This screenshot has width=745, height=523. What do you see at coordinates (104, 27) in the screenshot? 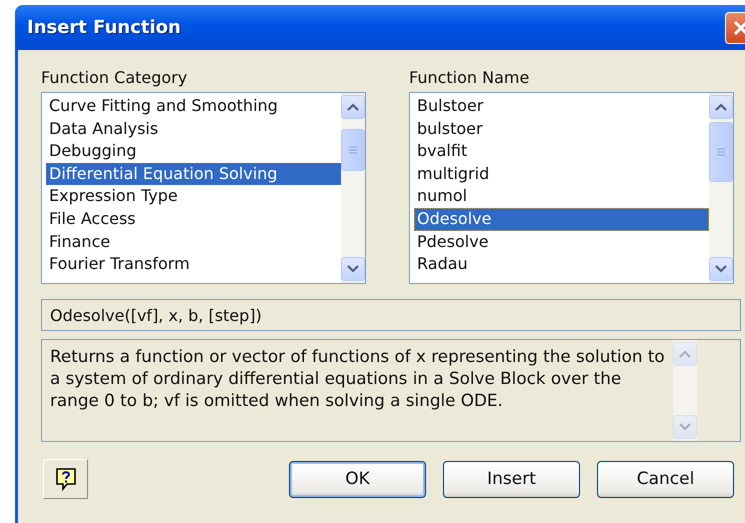
I see `window-title: Insert Function` at bounding box center [104, 27].